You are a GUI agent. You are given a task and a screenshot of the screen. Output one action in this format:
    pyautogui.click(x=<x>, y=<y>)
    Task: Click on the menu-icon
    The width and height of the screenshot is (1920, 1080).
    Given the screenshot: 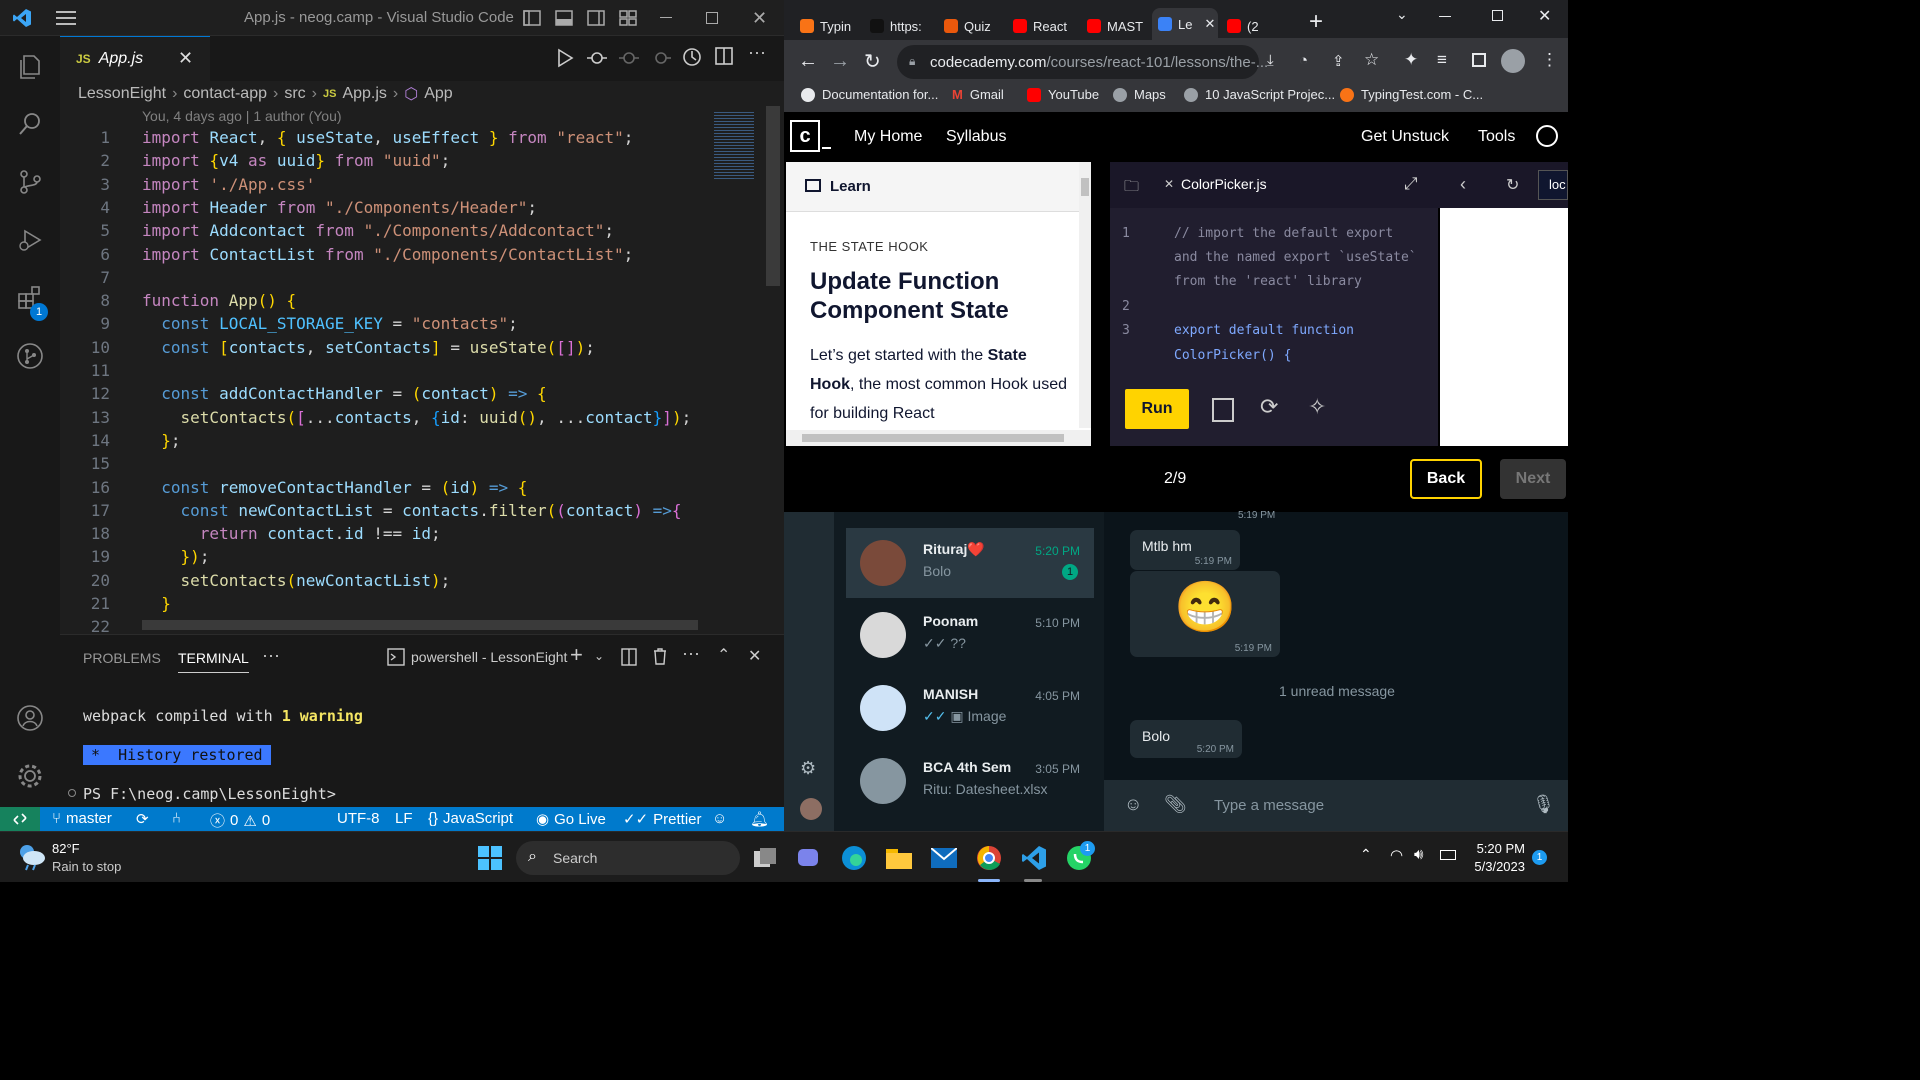 What is the action you would take?
    pyautogui.click(x=66, y=20)
    